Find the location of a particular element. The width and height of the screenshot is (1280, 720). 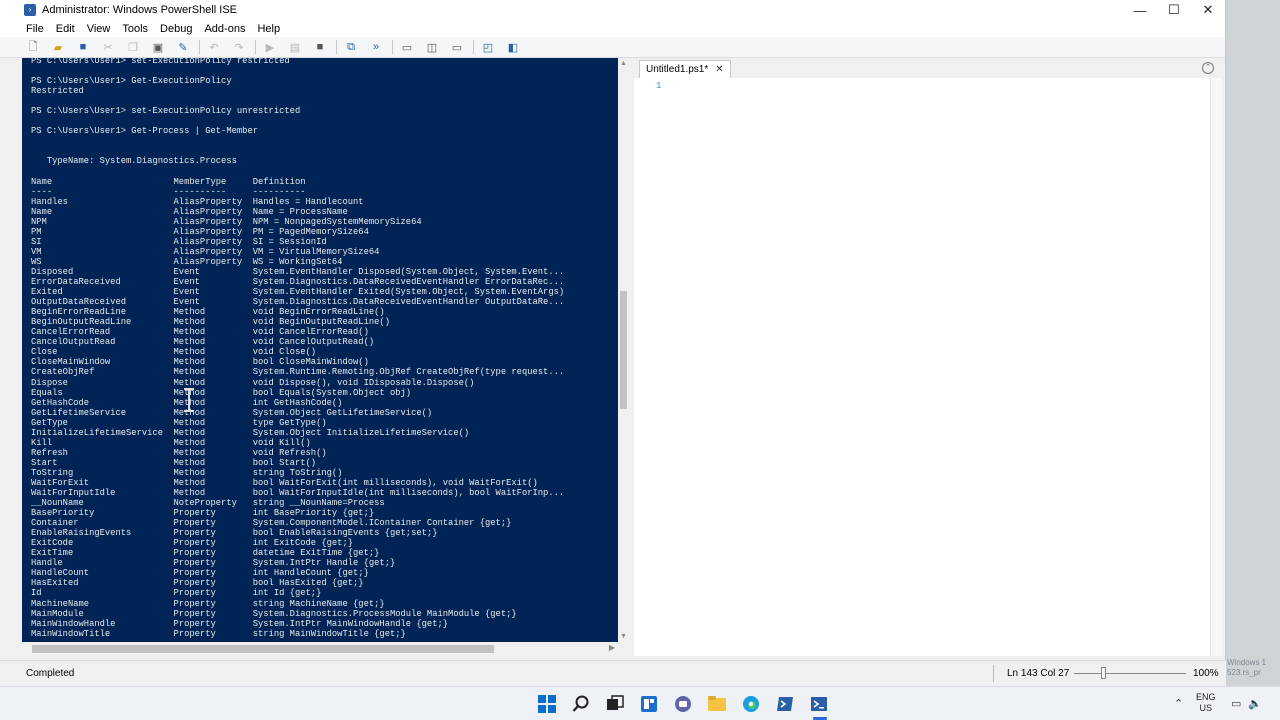

menu-edit: Edit is located at coordinates (65, 29).